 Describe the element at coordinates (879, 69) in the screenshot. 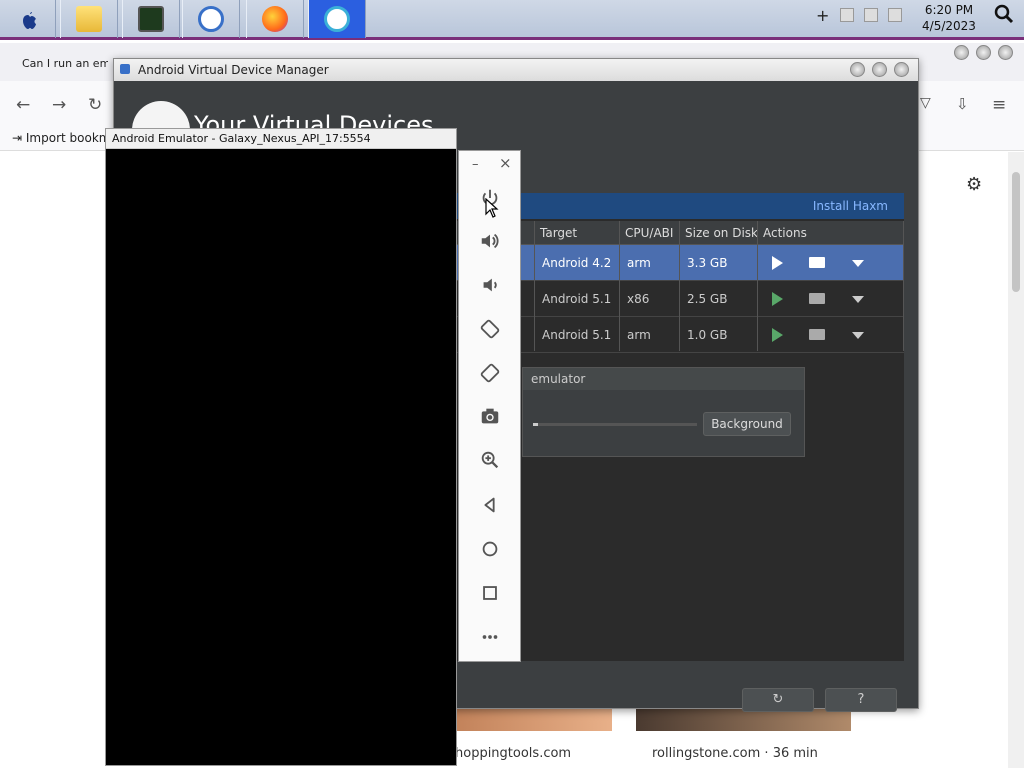

I see `avd-maximize-button` at that location.